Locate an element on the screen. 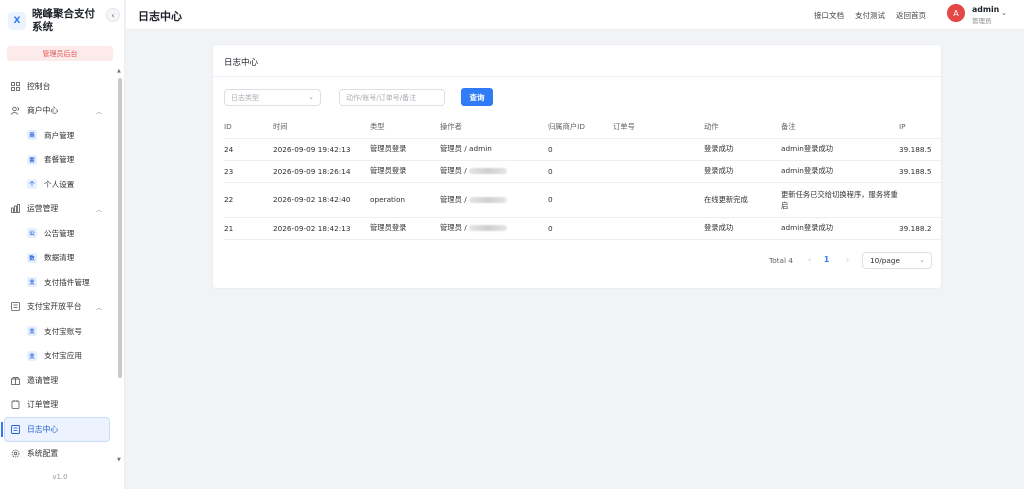 The height and width of the screenshot is (489, 1024). sidebar-item-label: 商户管理 is located at coordinates (59, 135).